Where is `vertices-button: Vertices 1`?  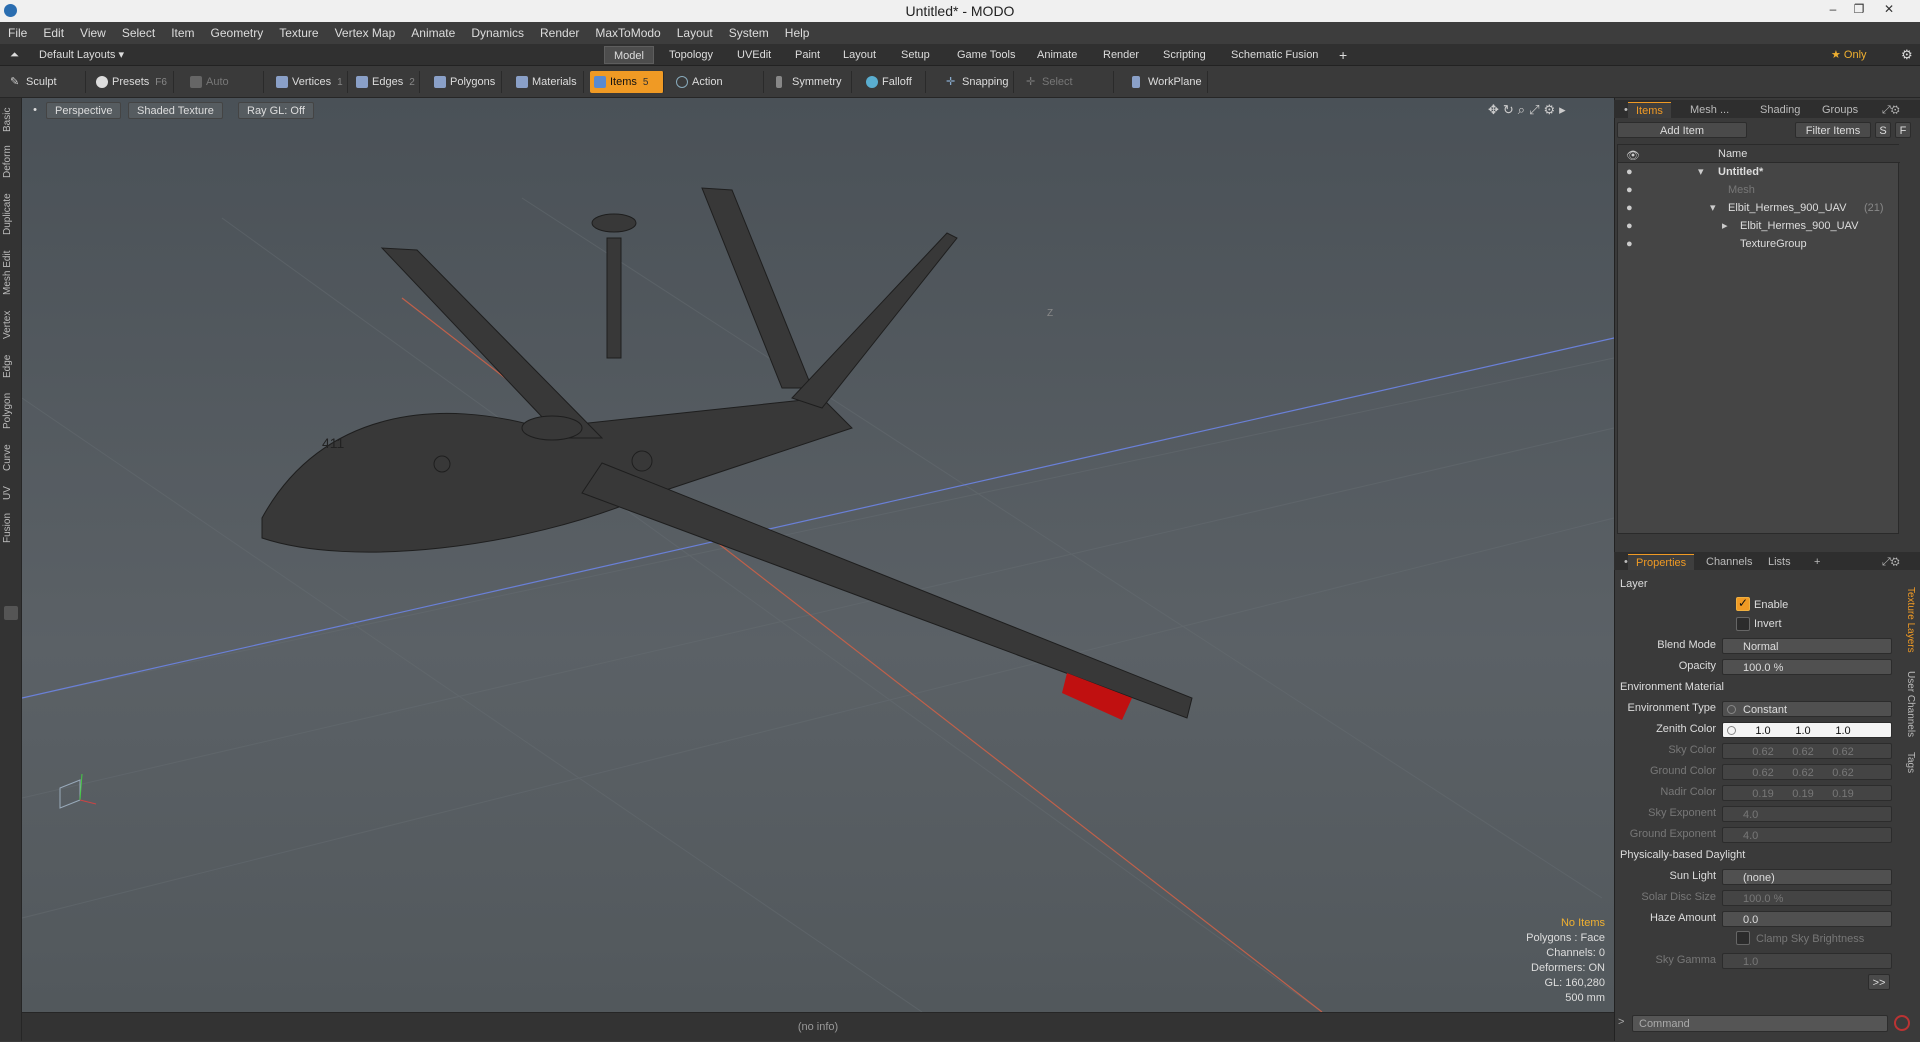 vertices-button: Vertices 1 is located at coordinates (310, 82).